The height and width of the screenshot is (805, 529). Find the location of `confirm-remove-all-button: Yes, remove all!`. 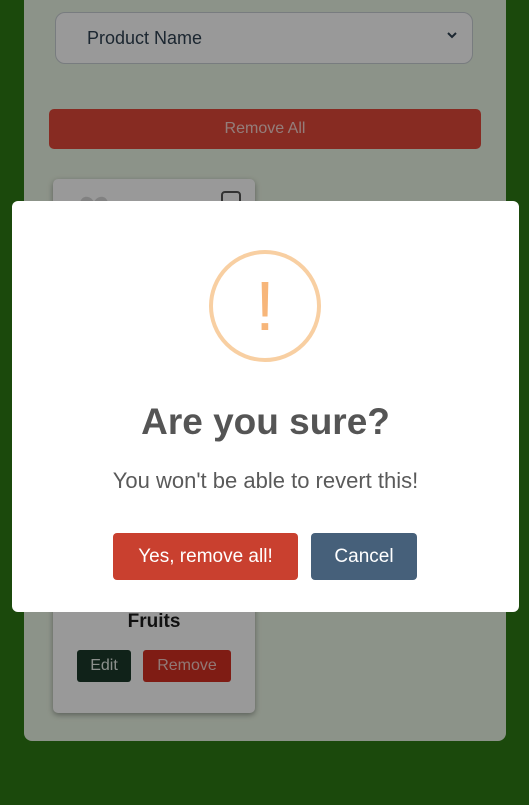

confirm-remove-all-button: Yes, remove all! is located at coordinates (205, 556).